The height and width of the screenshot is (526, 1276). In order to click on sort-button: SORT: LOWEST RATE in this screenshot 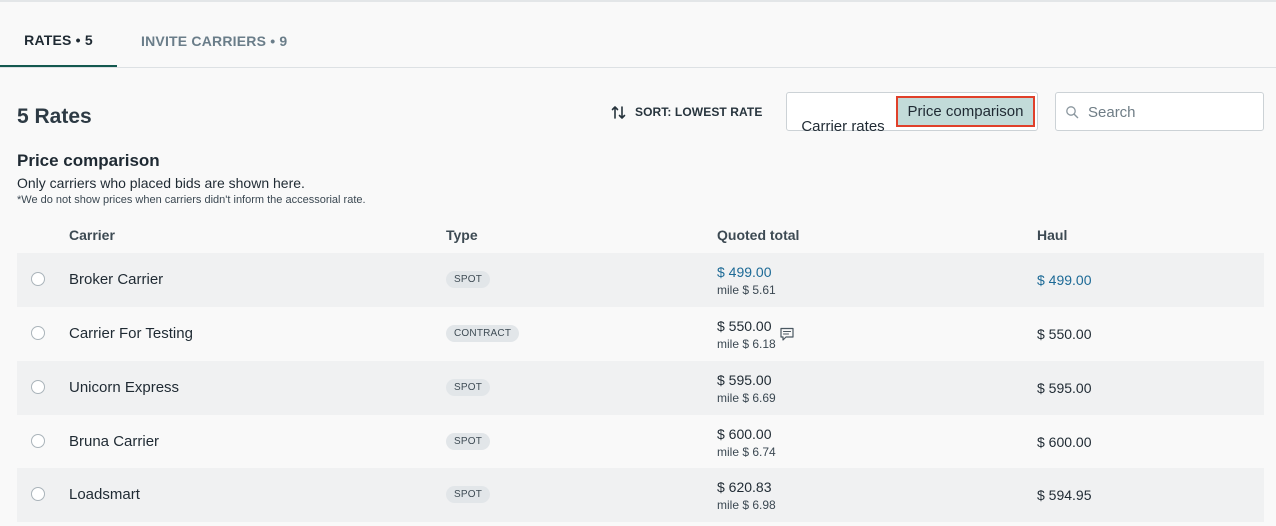, I will do `click(686, 112)`.